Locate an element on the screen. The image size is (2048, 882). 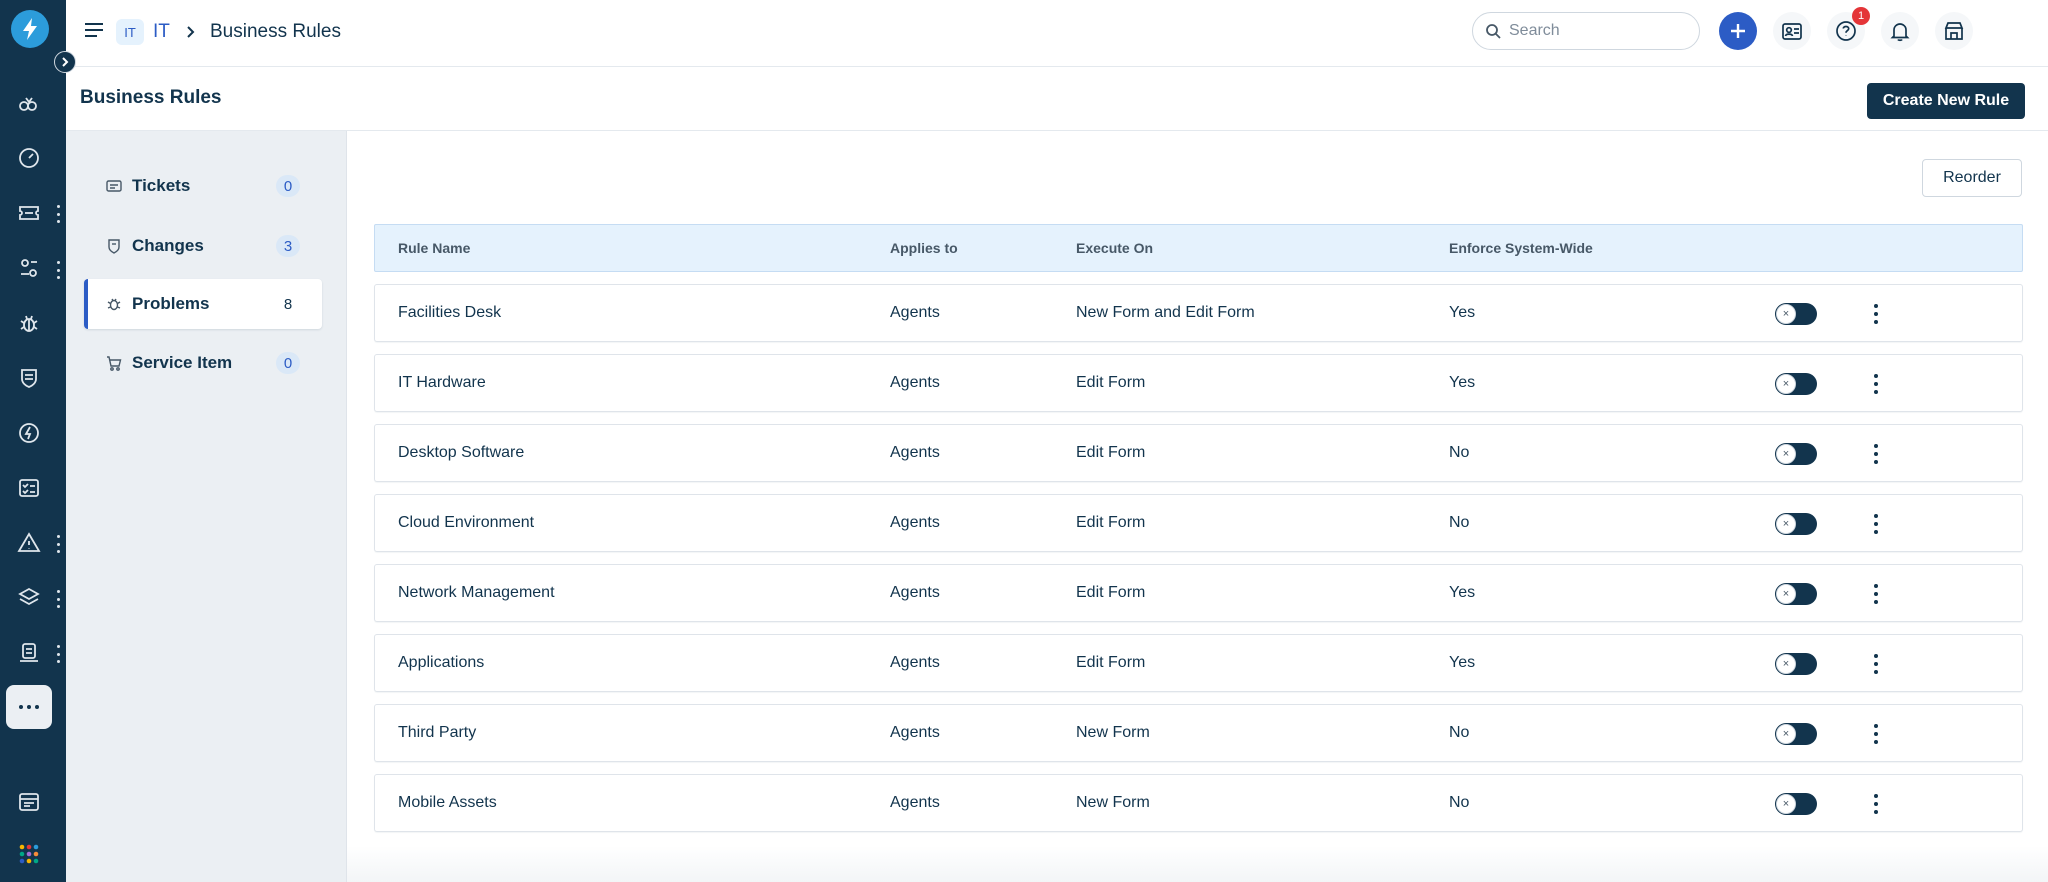
contact-card-icon is located at coordinates (1792, 31).